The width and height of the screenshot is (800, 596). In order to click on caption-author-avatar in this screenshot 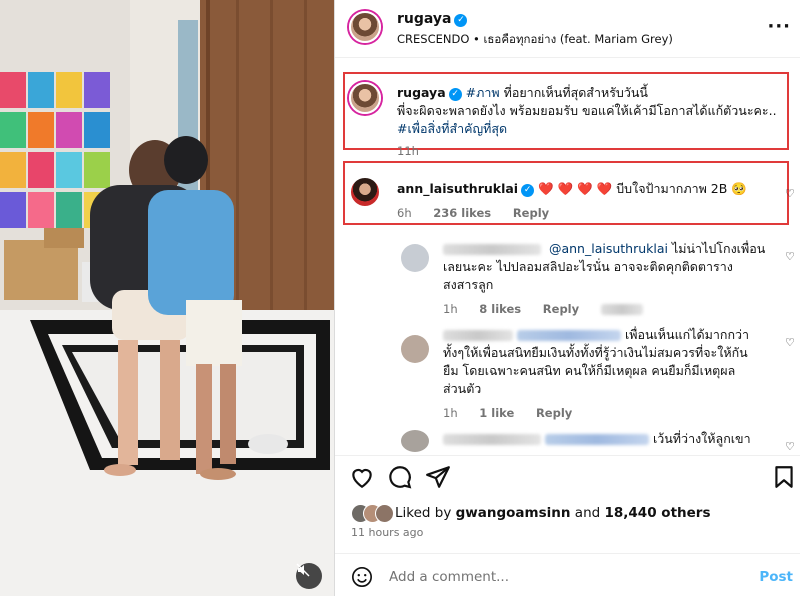, I will do `click(365, 98)`.